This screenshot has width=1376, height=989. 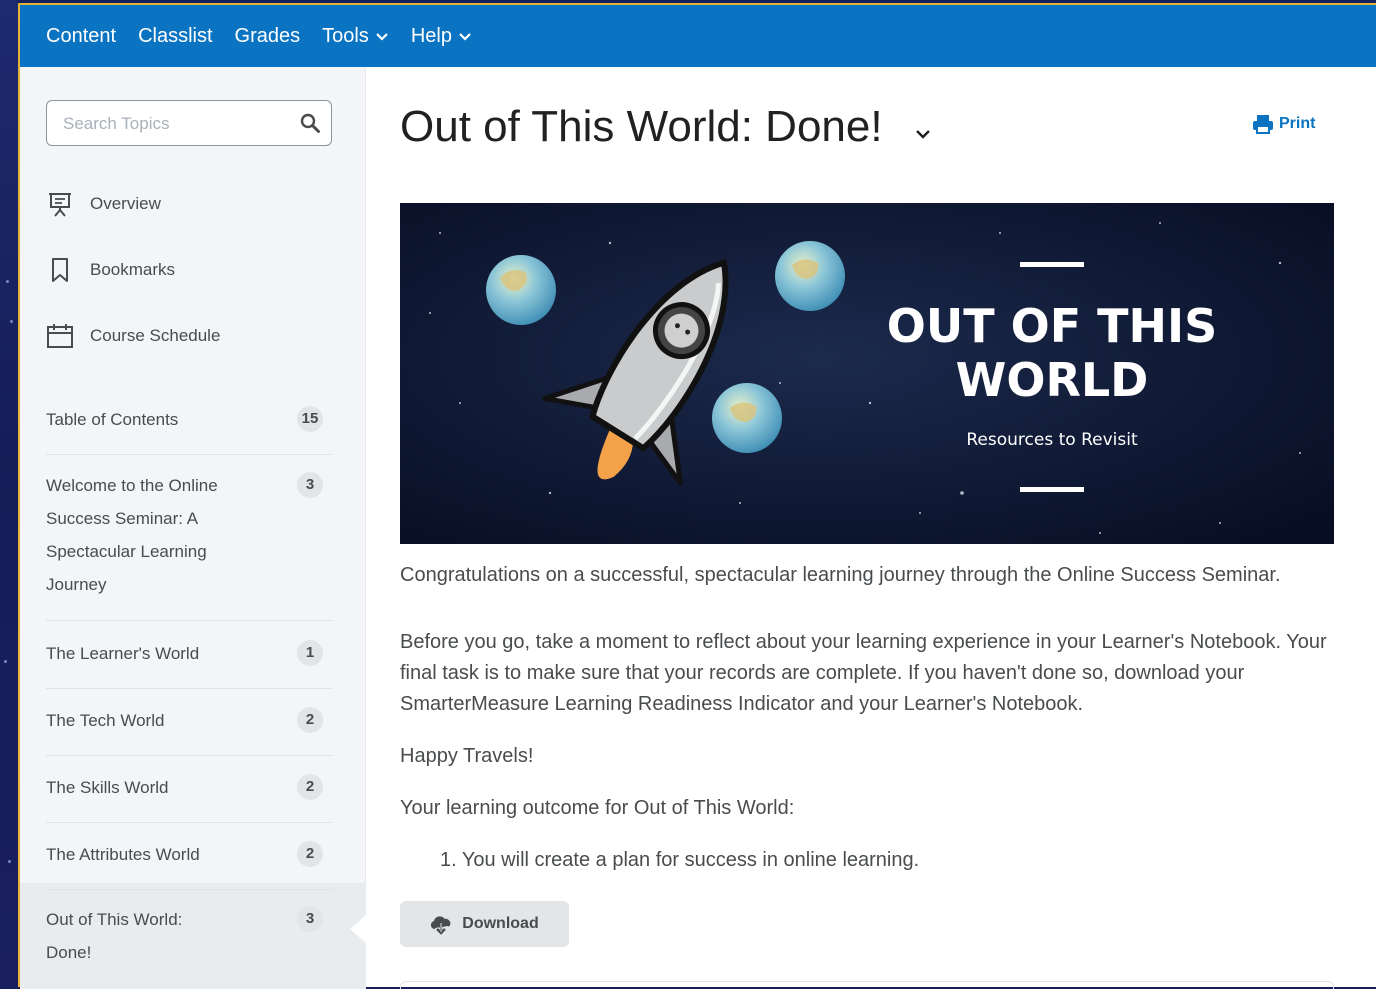 I want to click on module-label: The Tech World, so click(x=105, y=720).